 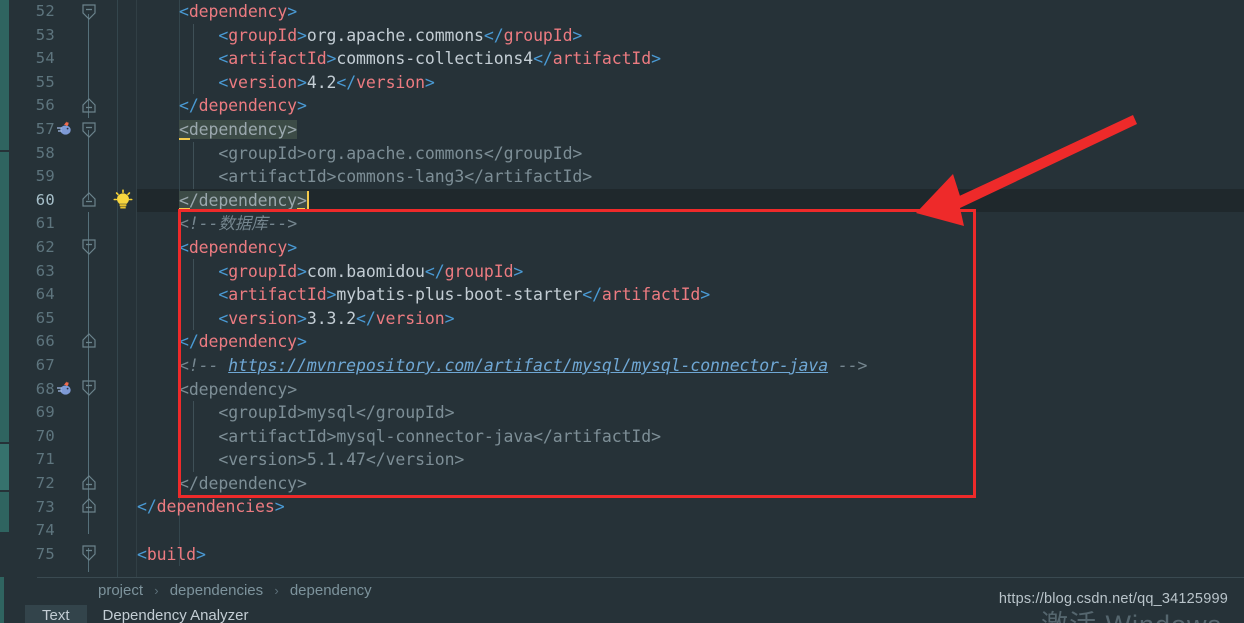 What do you see at coordinates (73, 36) in the screenshot?
I see `line-number-row: 53` at bounding box center [73, 36].